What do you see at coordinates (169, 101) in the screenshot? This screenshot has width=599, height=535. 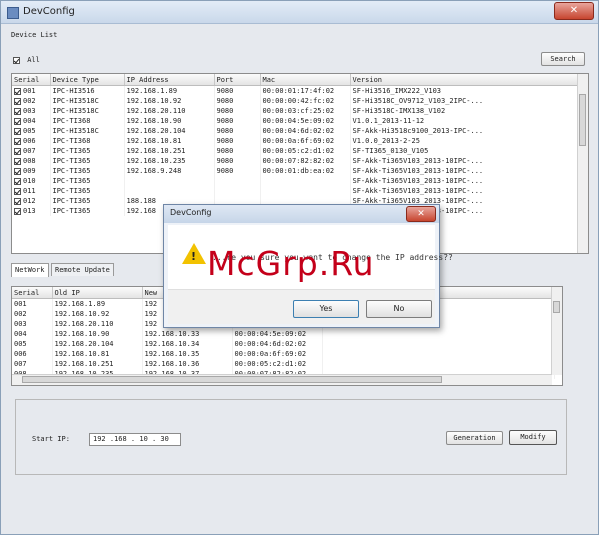 I see `table-cell: 192.168.10.92` at bounding box center [169, 101].